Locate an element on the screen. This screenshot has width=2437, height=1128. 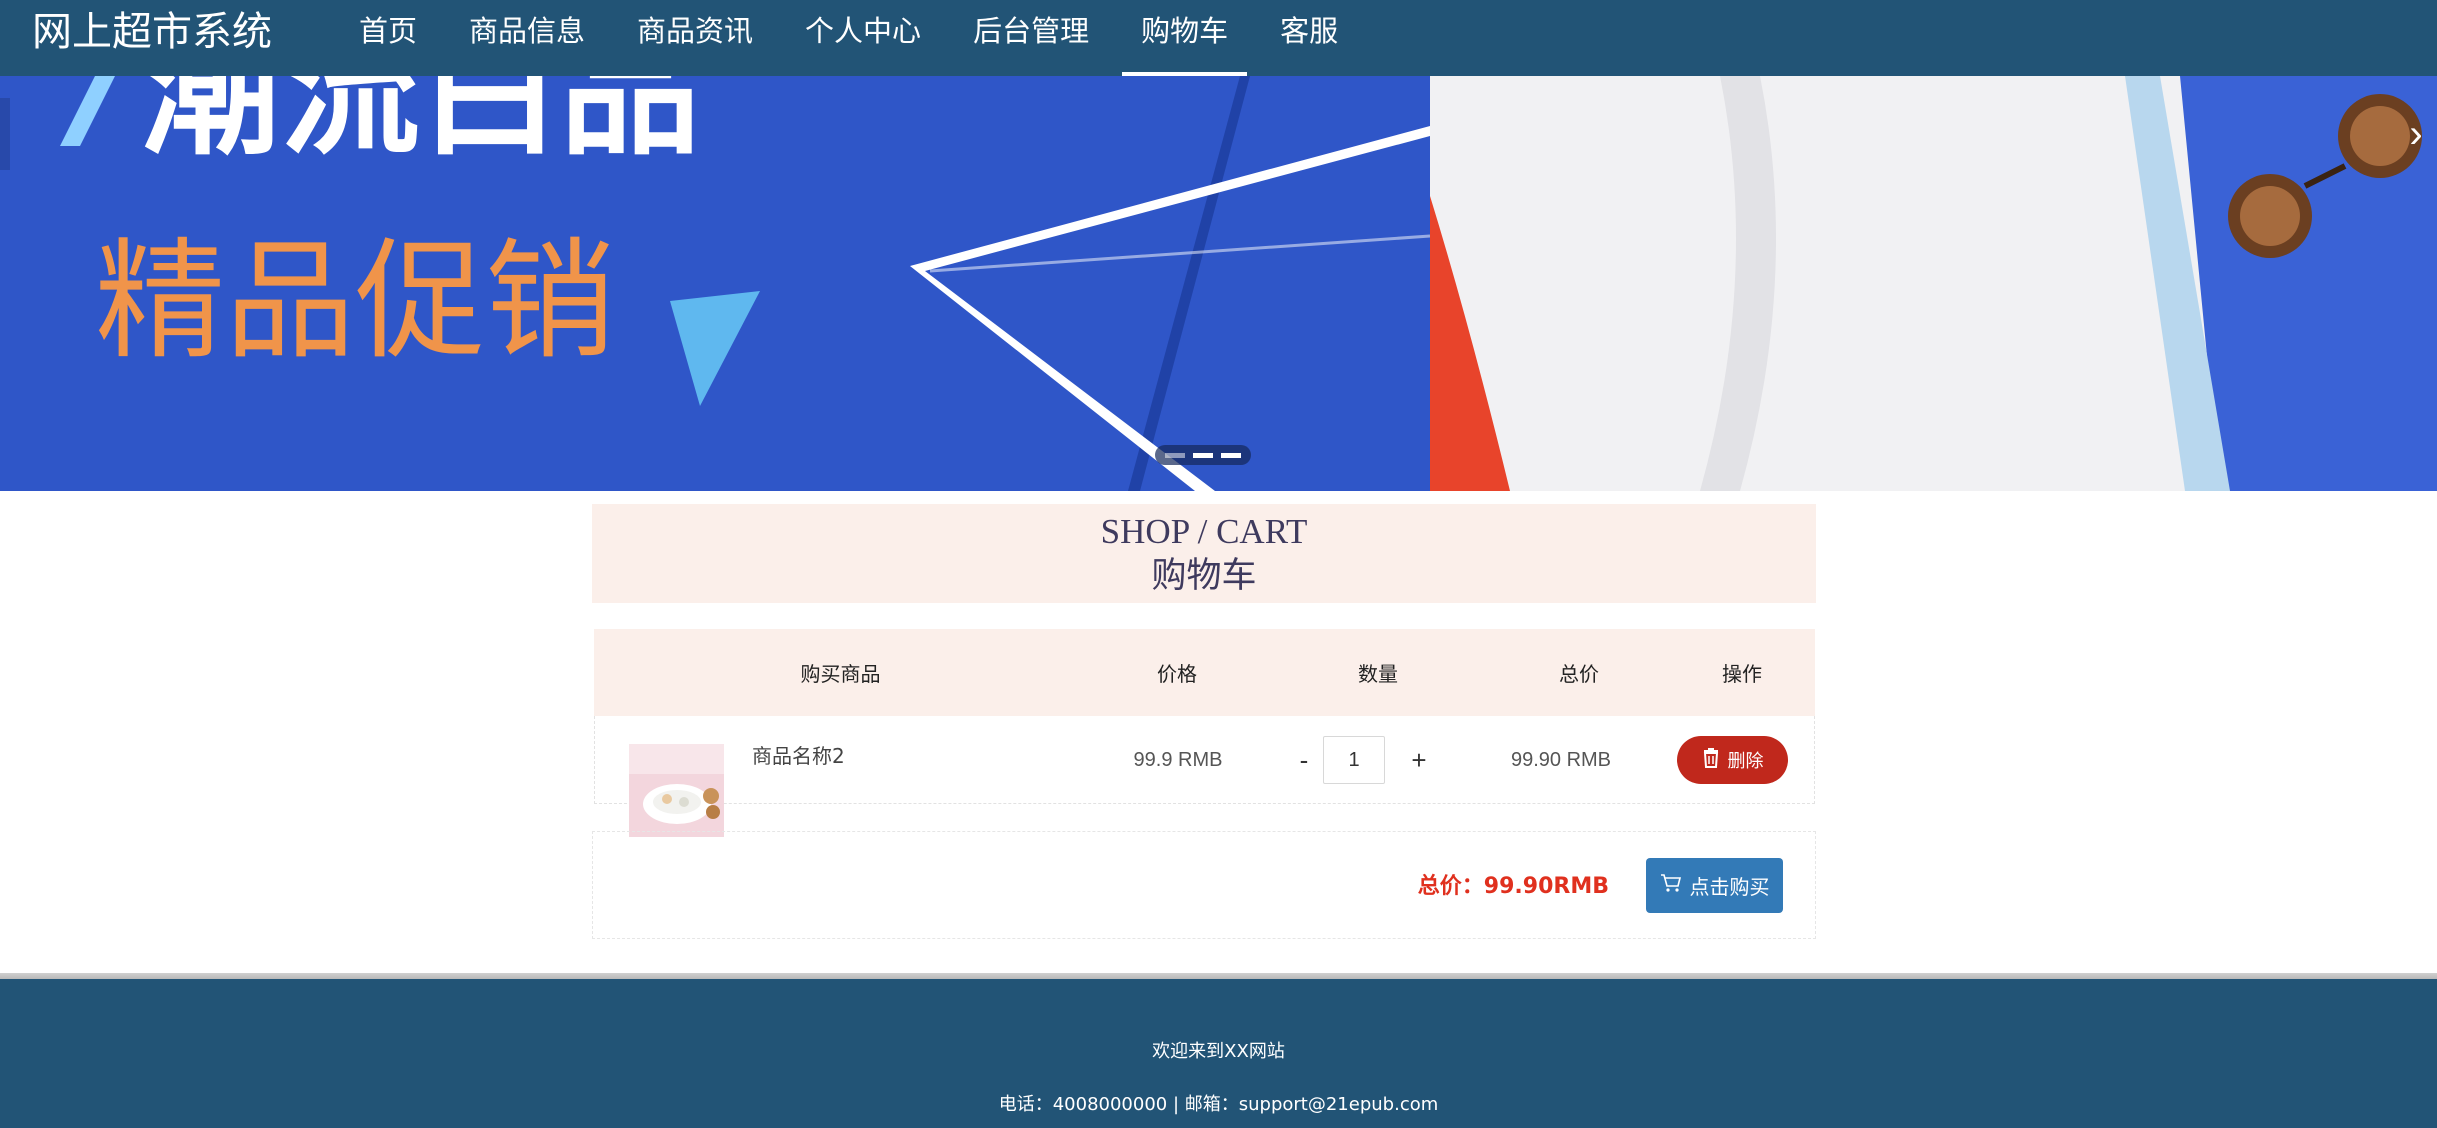
page-title-cn: 购物车 is located at coordinates (1204, 576).